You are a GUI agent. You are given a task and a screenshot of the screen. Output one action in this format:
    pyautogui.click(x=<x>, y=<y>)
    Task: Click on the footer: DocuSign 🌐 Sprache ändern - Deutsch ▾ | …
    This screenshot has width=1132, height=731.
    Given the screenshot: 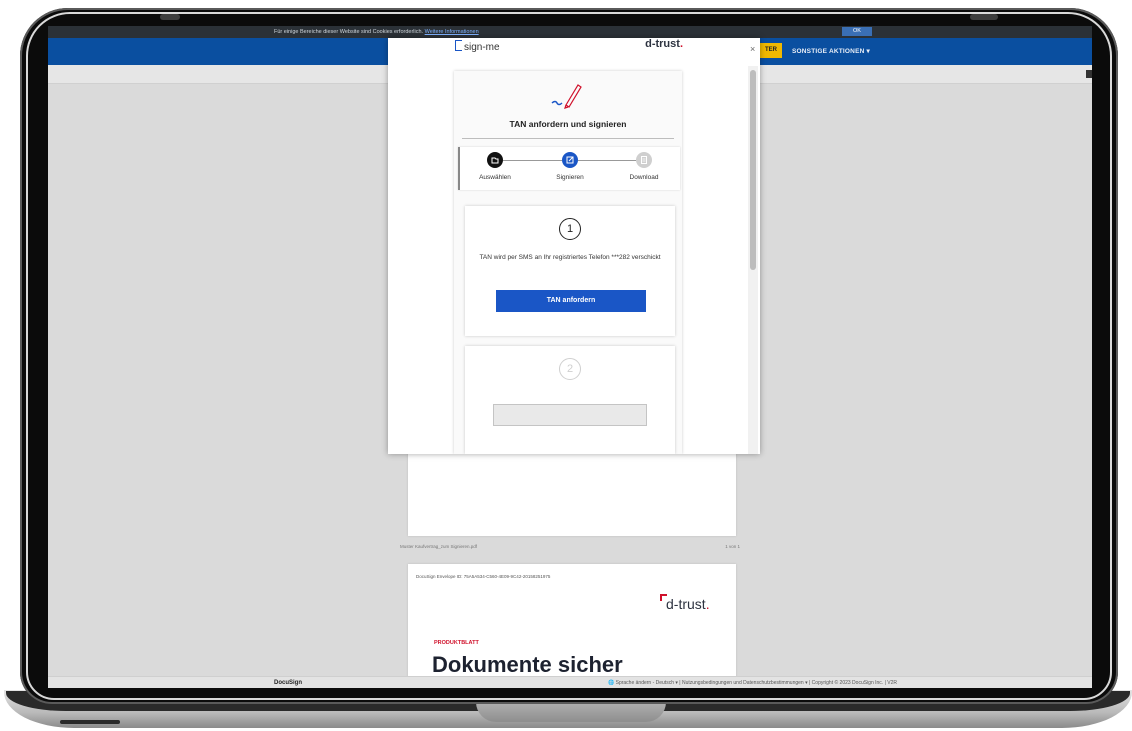 What is the action you would take?
    pyautogui.click(x=570, y=682)
    